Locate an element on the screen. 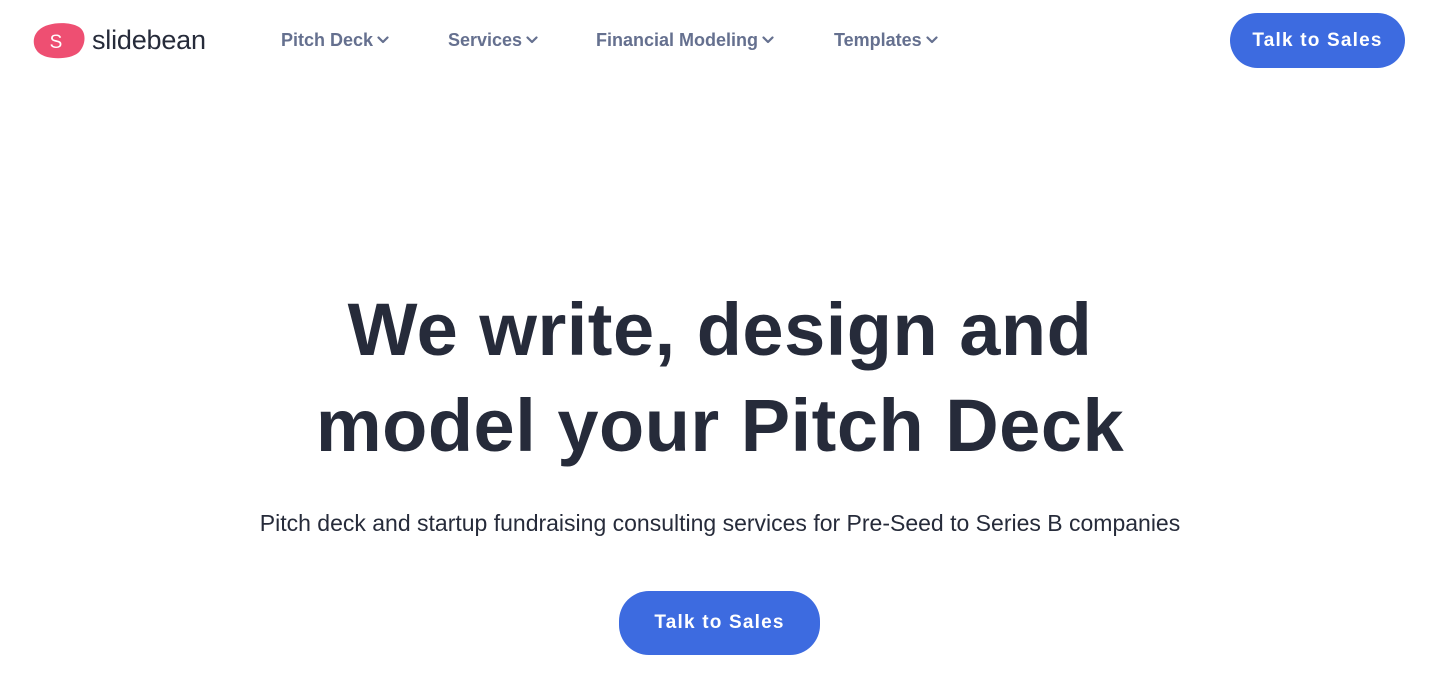  nav-item-pitch-deck: Pitch Deck is located at coordinates (335, 40).